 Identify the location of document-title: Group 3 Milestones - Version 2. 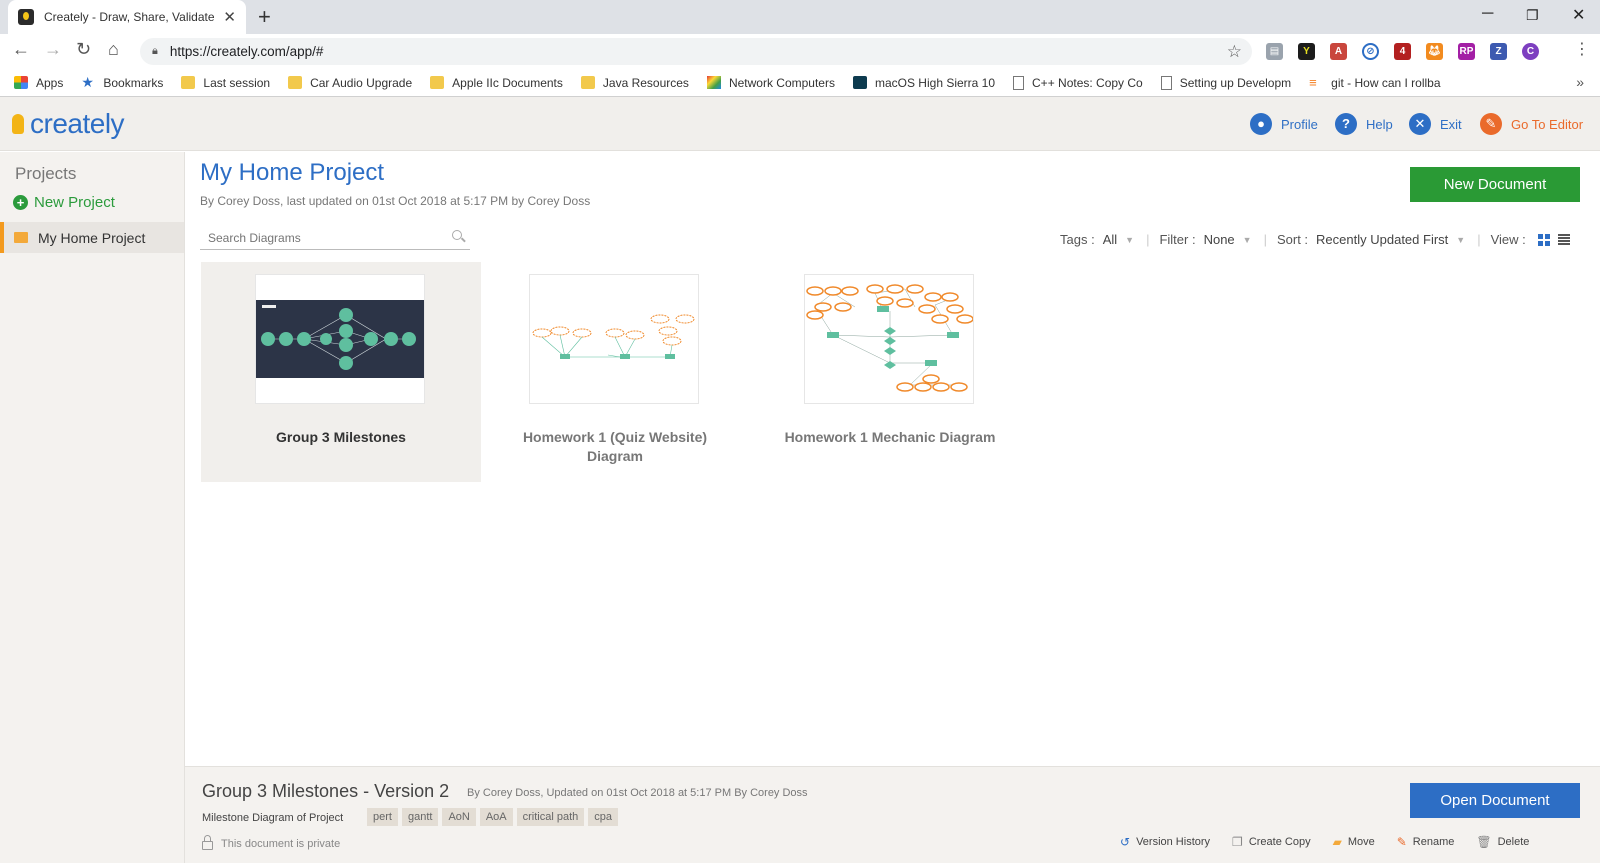
(326, 791).